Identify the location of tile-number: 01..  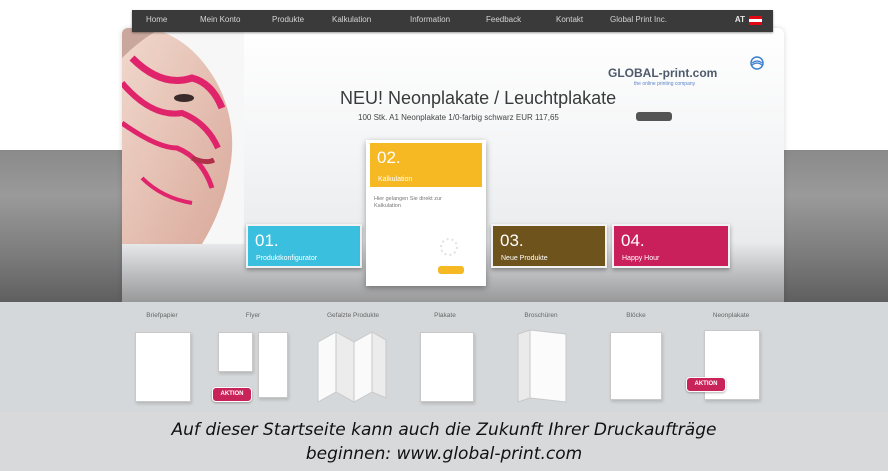
(267, 240).